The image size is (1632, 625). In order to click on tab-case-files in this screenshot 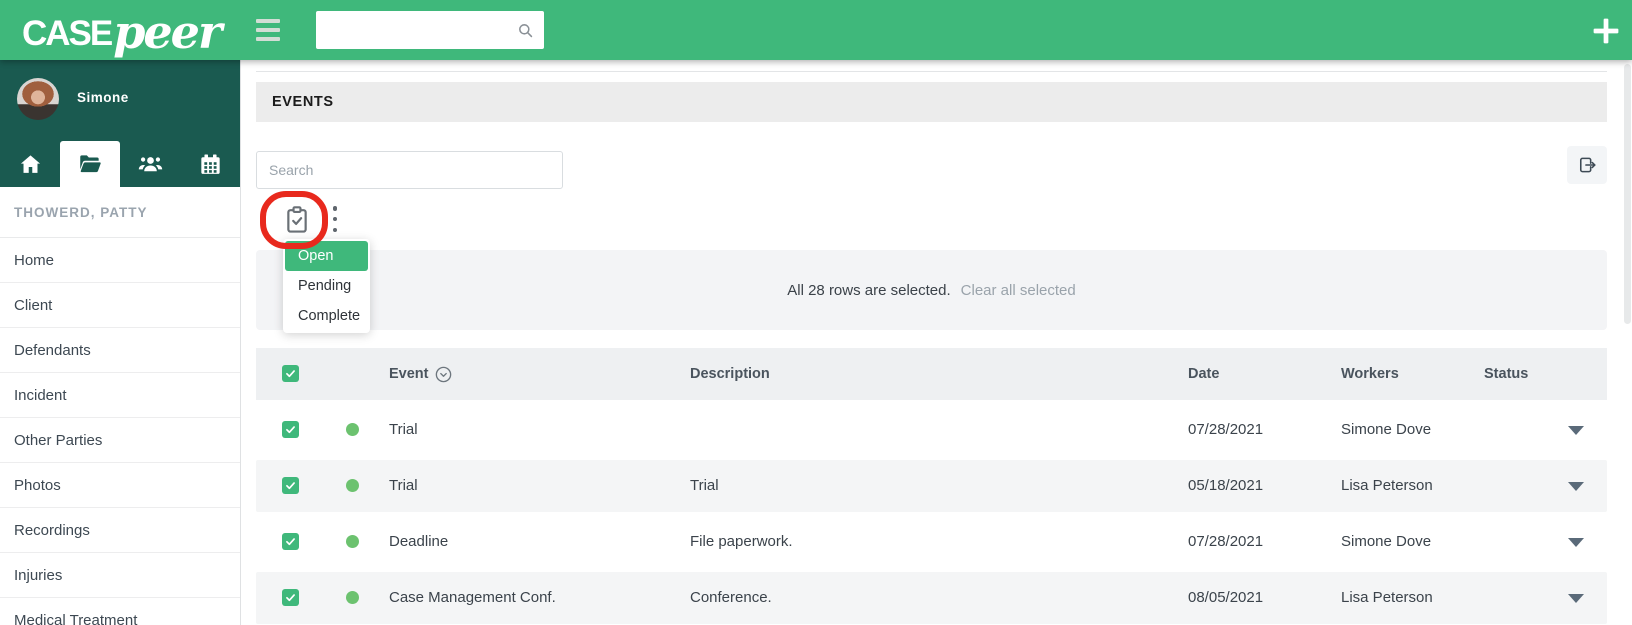, I will do `click(90, 164)`.